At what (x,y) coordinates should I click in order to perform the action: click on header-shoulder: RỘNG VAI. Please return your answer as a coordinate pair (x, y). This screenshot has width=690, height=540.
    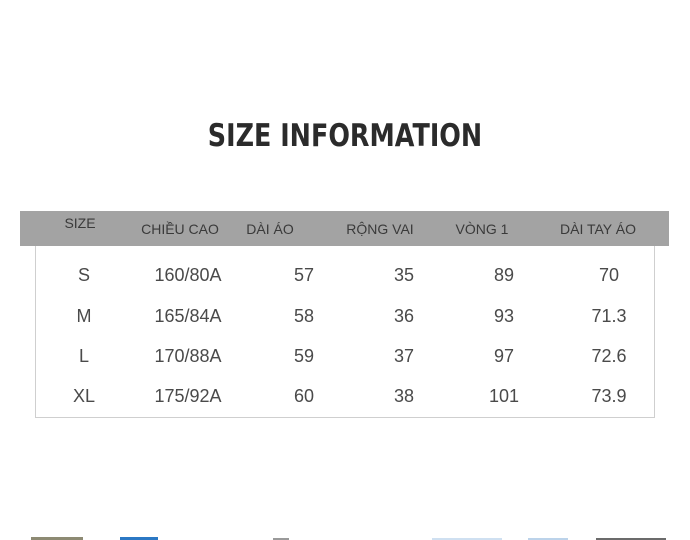
    Looking at the image, I should click on (380, 229).